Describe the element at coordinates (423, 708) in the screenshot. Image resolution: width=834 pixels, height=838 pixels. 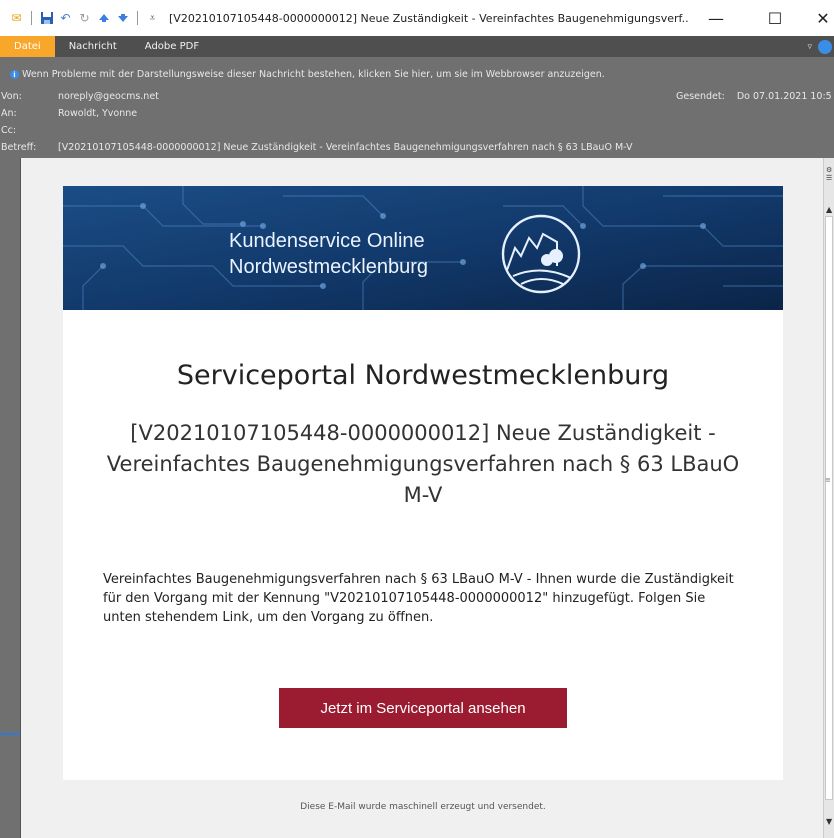
I see `open-serviceportal-button: Jetzt im Serviceportal ansehen` at that location.